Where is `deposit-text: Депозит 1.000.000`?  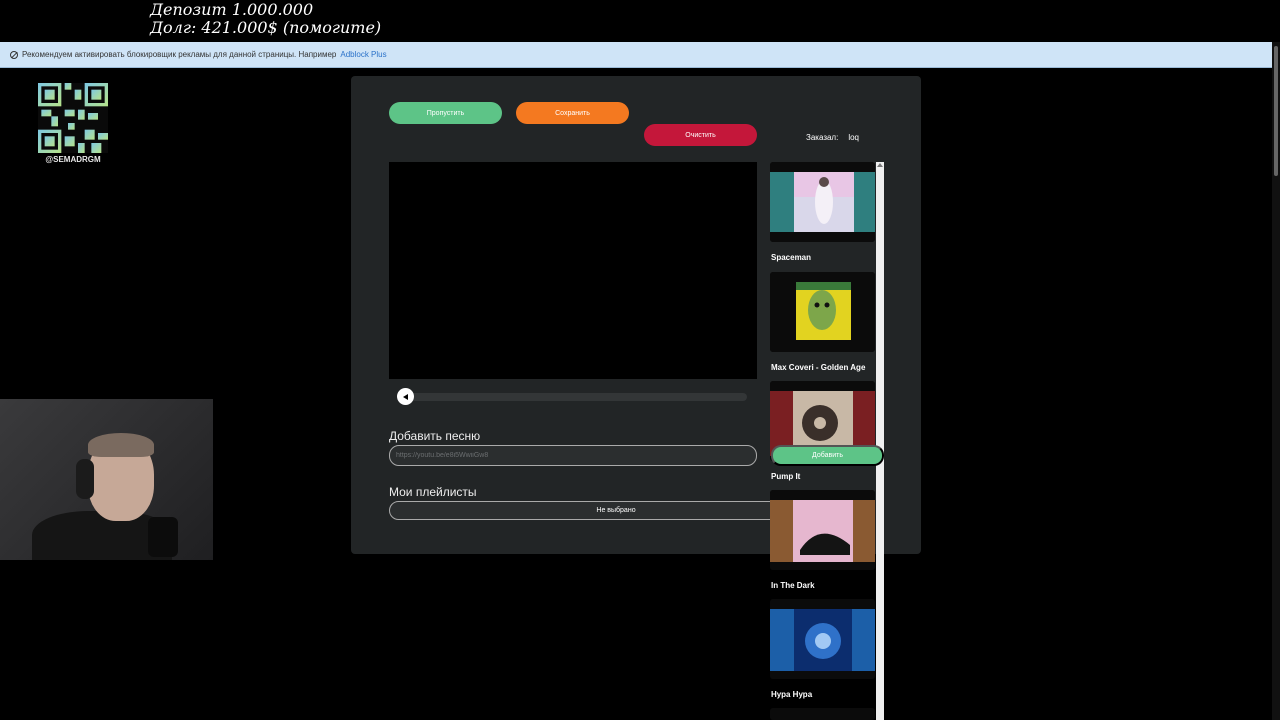 deposit-text: Депозит 1.000.000 is located at coordinates (232, 9).